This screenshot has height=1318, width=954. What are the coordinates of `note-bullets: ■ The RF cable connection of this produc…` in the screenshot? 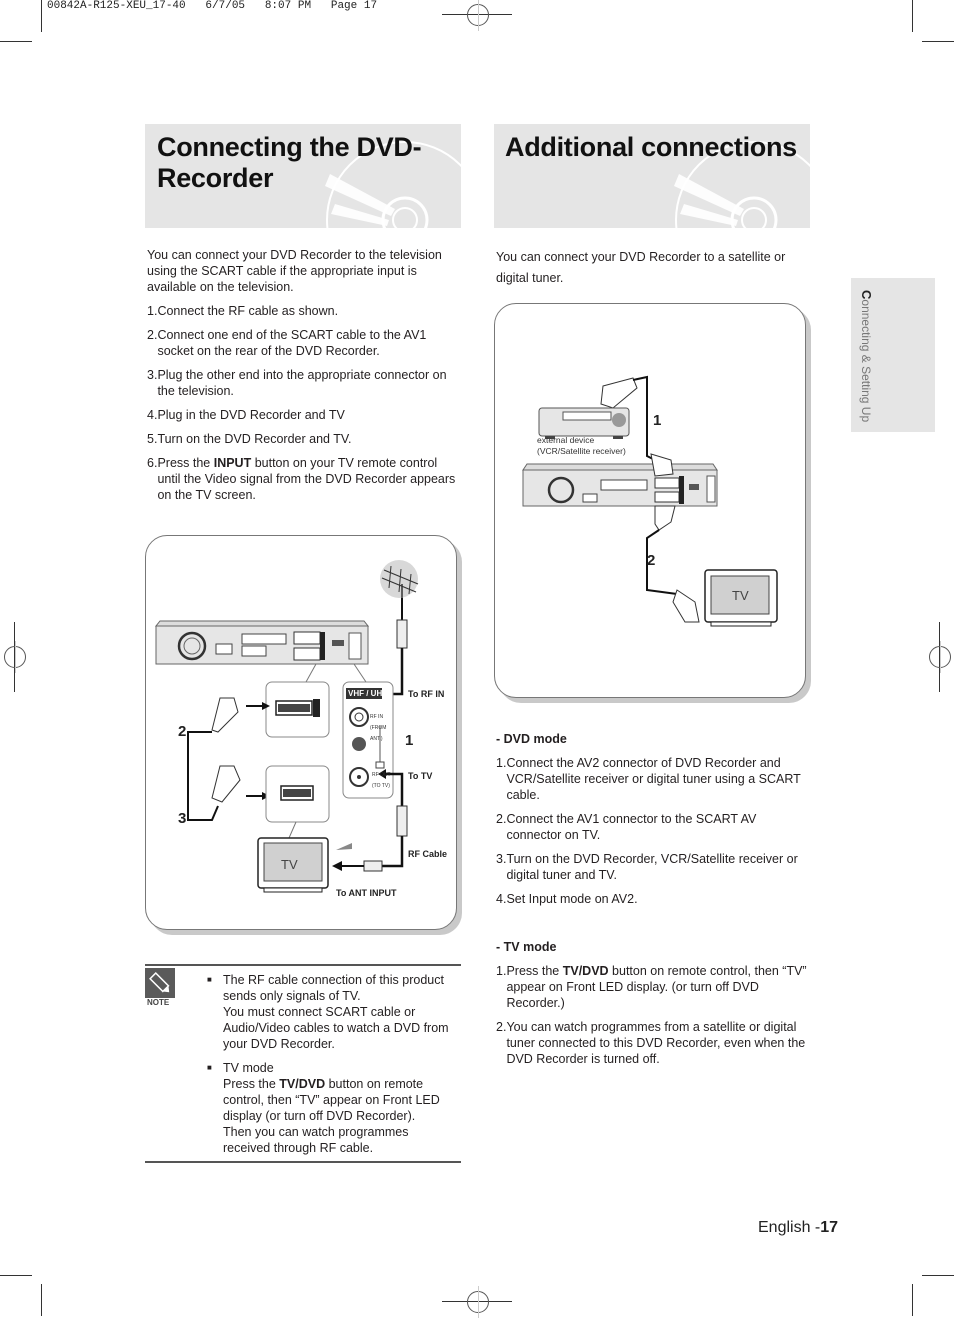 It's located at (333, 1068).